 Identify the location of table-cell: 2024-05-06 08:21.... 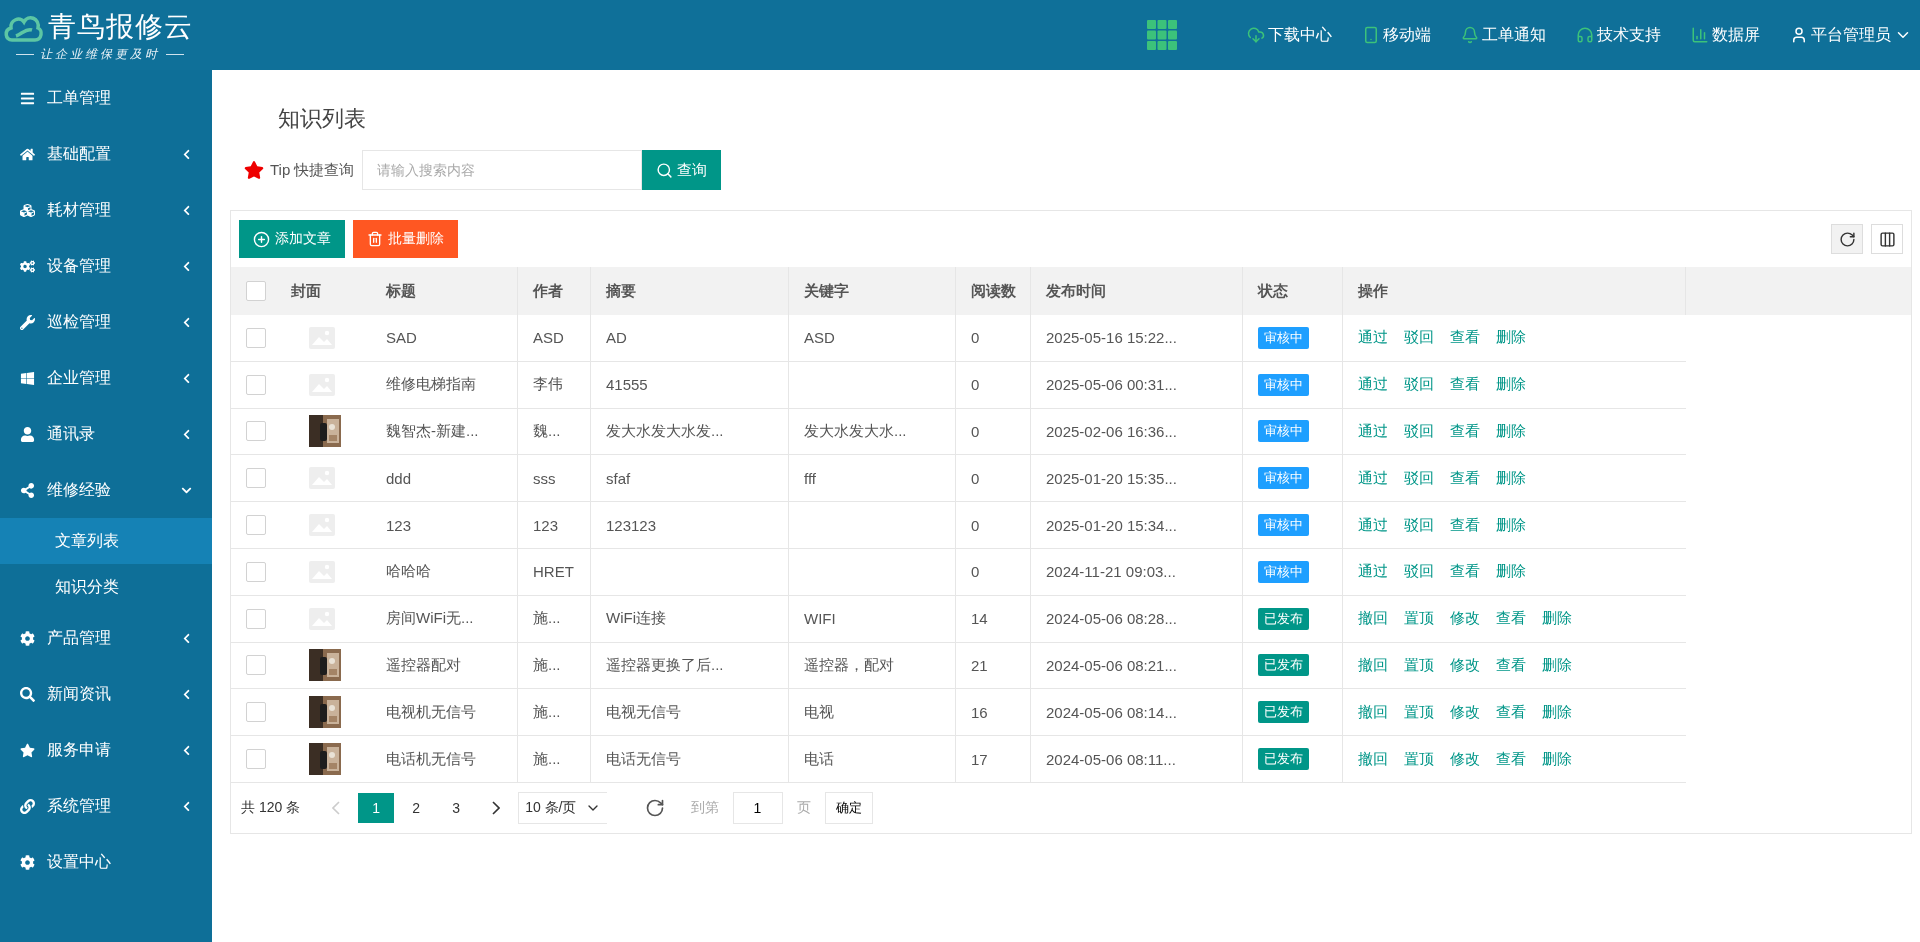
(1137, 666).